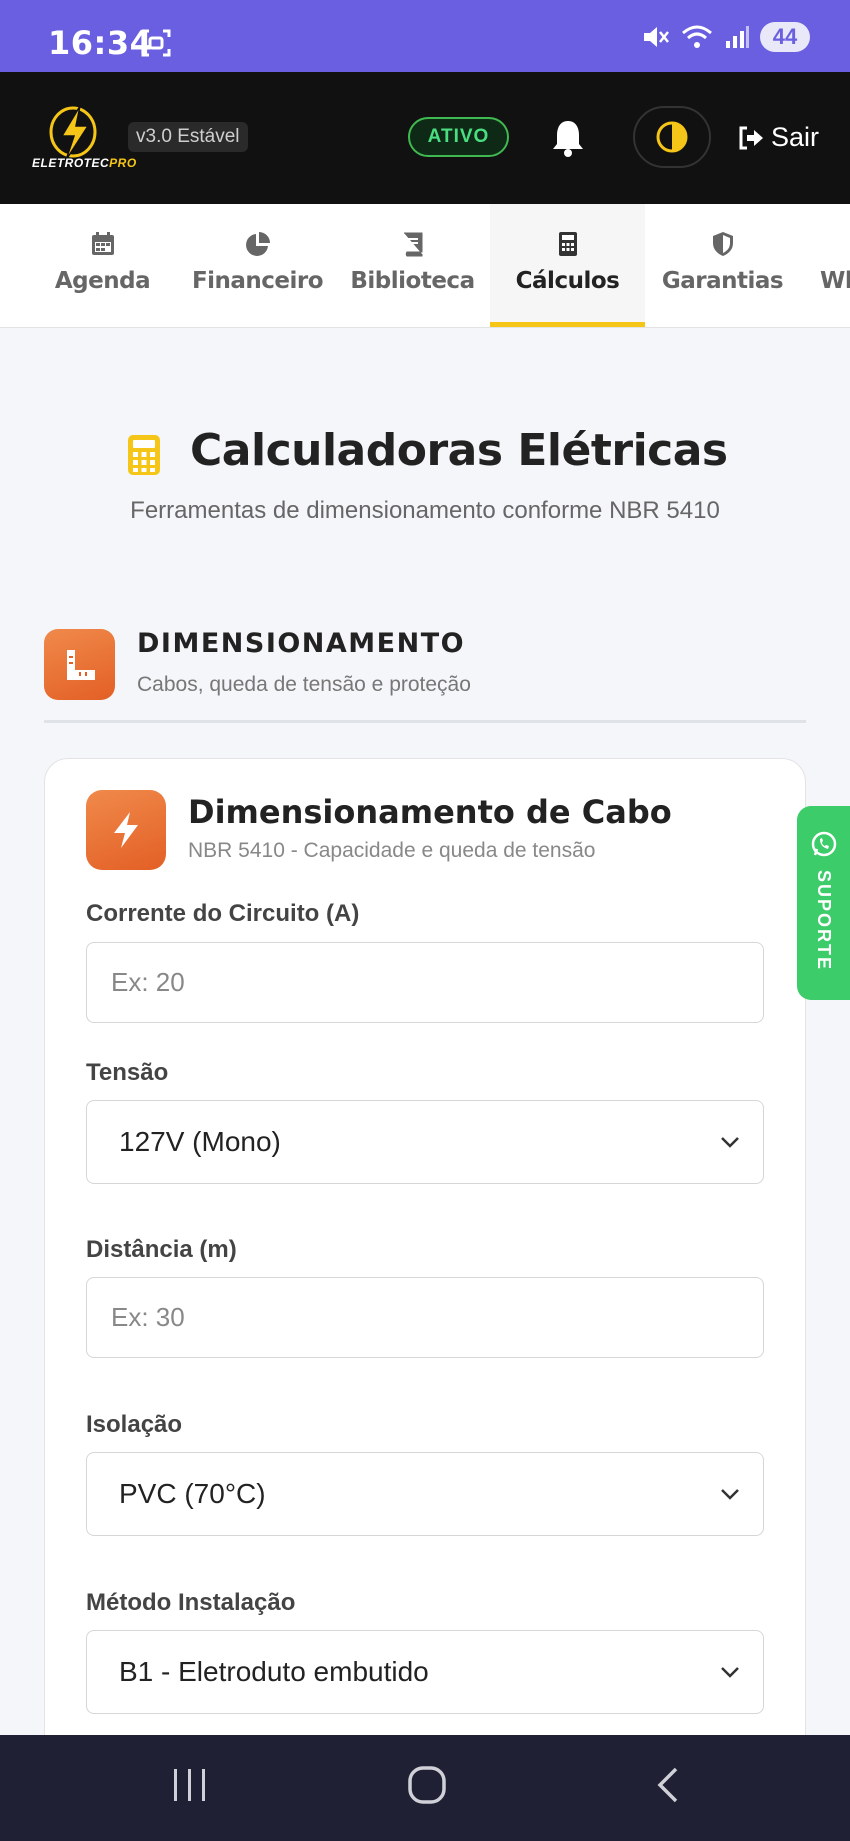  Describe the element at coordinates (134, 1424) in the screenshot. I see `isolacao-label: Isolação` at that location.